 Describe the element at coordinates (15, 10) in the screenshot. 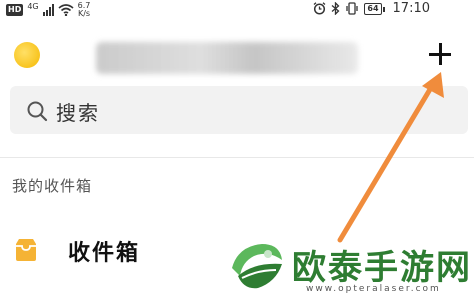

I see `hd-badge: HD` at that location.